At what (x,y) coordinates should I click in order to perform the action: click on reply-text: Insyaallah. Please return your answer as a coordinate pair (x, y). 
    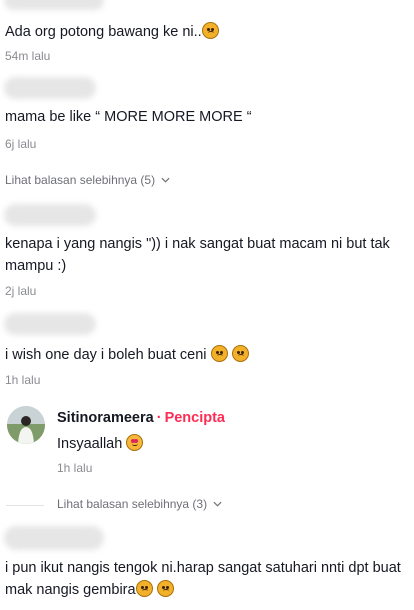
    Looking at the image, I should click on (100, 443).